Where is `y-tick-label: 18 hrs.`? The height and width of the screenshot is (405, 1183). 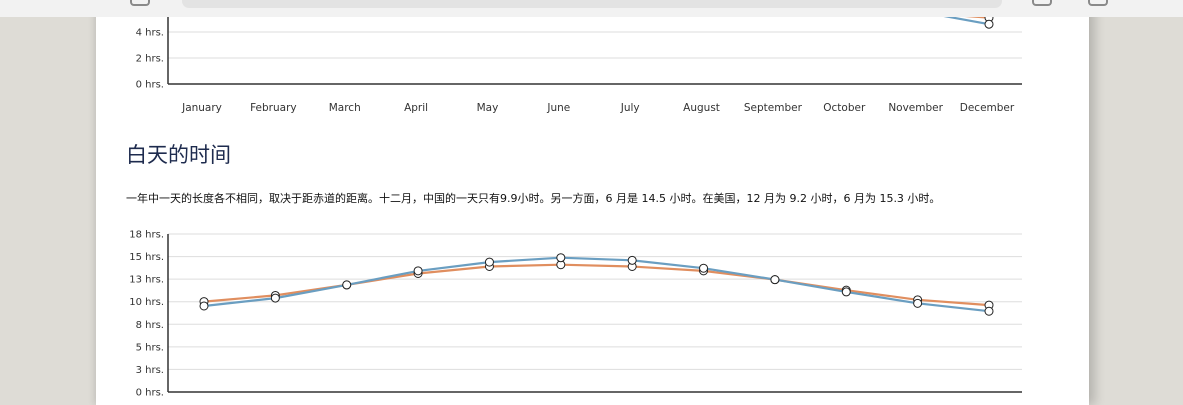
y-tick-label: 18 hrs. is located at coordinates (146, 235).